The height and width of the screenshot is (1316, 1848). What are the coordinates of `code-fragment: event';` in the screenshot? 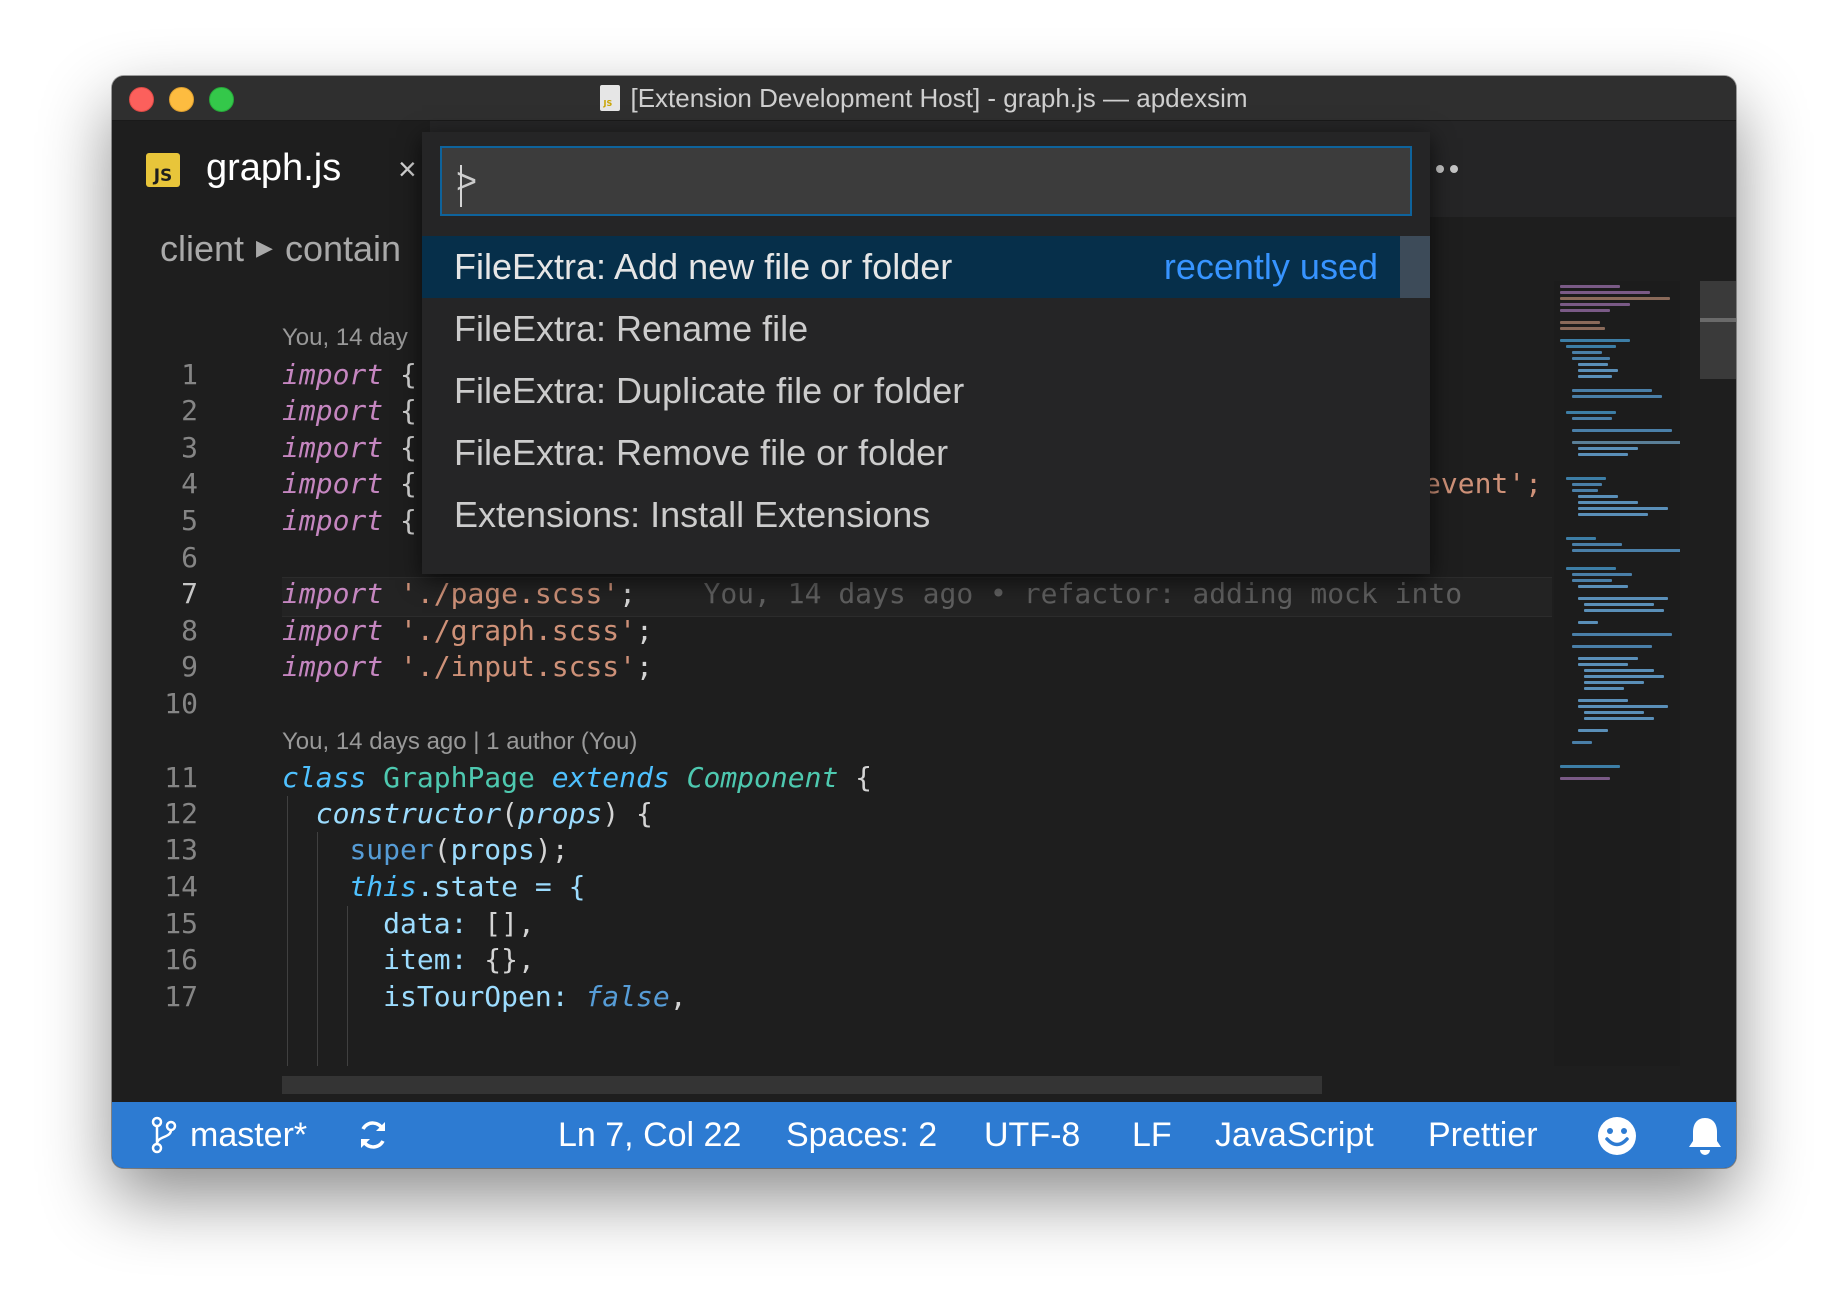 It's located at (1483, 483).